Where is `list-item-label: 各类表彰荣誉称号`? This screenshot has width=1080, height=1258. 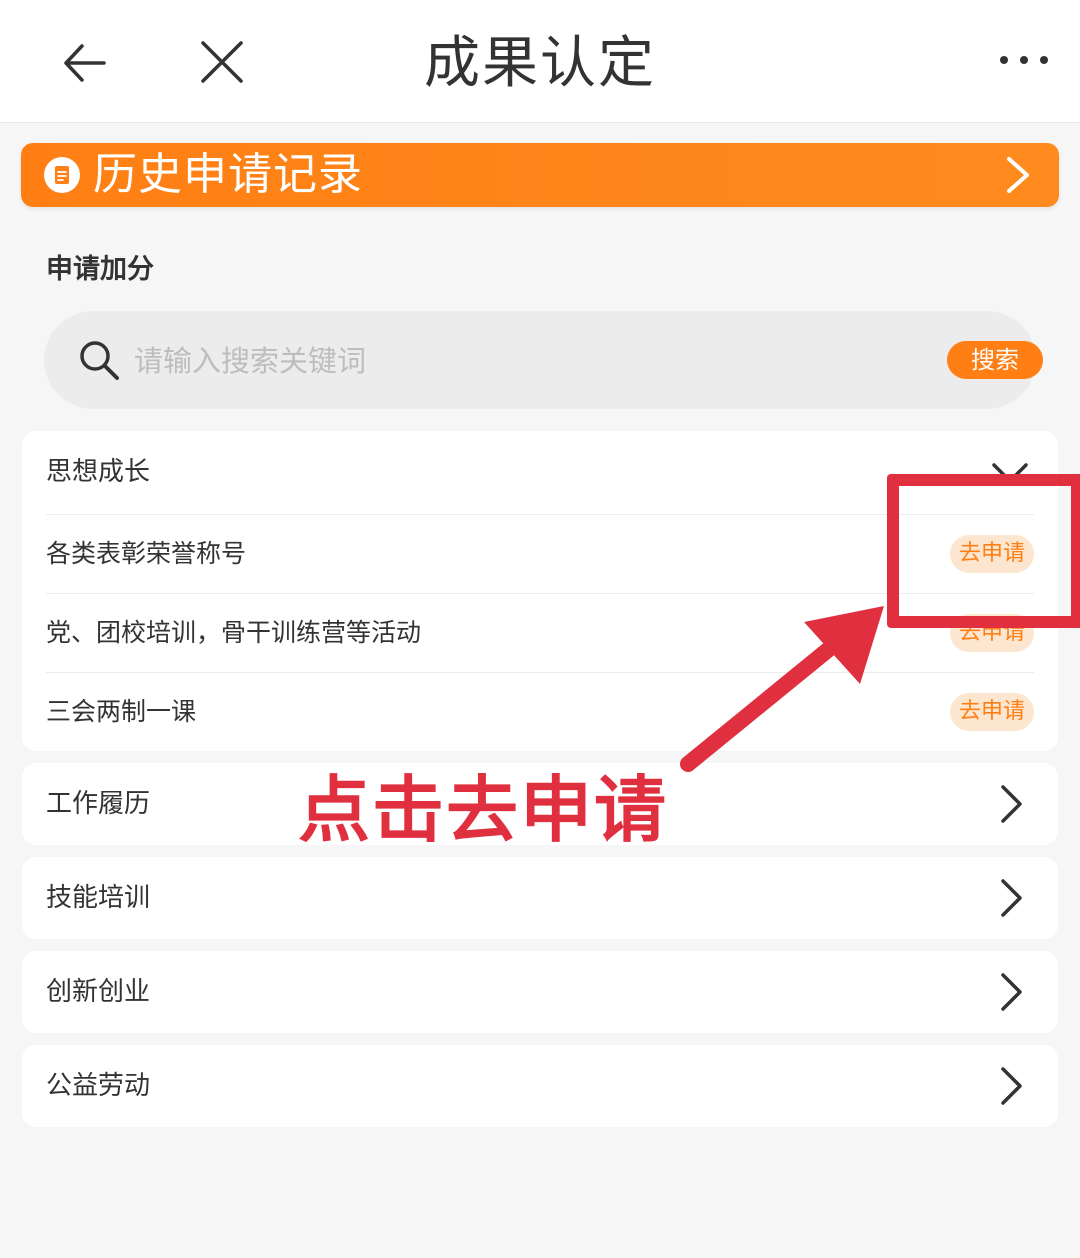
list-item-label: 各类表彰荣誉称号 is located at coordinates (146, 553).